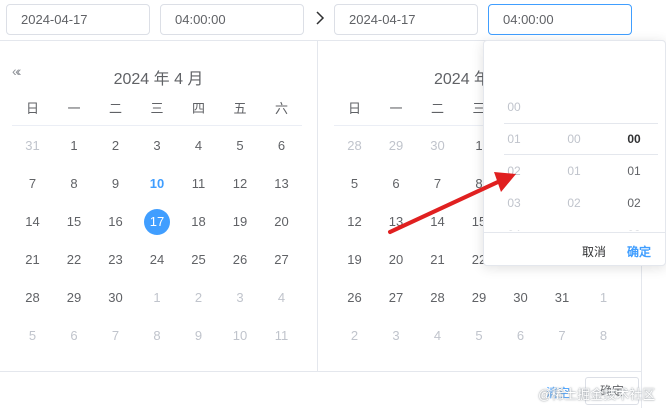 This screenshot has height=408, width=666. What do you see at coordinates (198, 183) in the screenshot?
I see `day-number: 11` at bounding box center [198, 183].